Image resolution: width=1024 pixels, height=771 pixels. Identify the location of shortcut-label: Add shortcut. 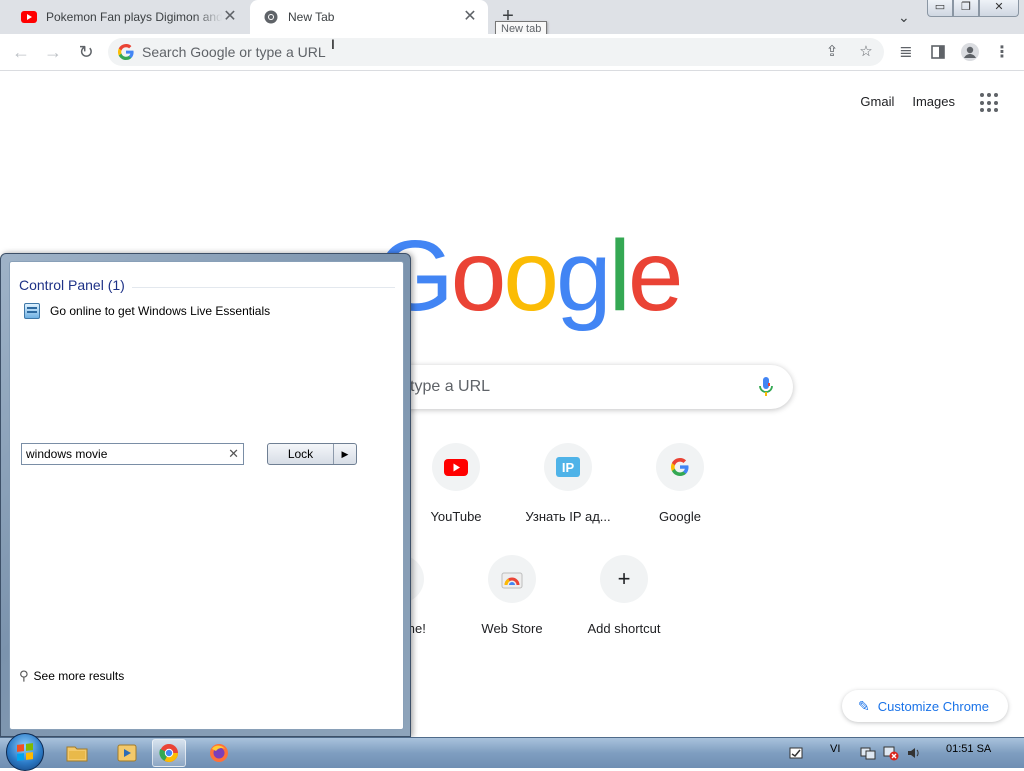
(624, 628).